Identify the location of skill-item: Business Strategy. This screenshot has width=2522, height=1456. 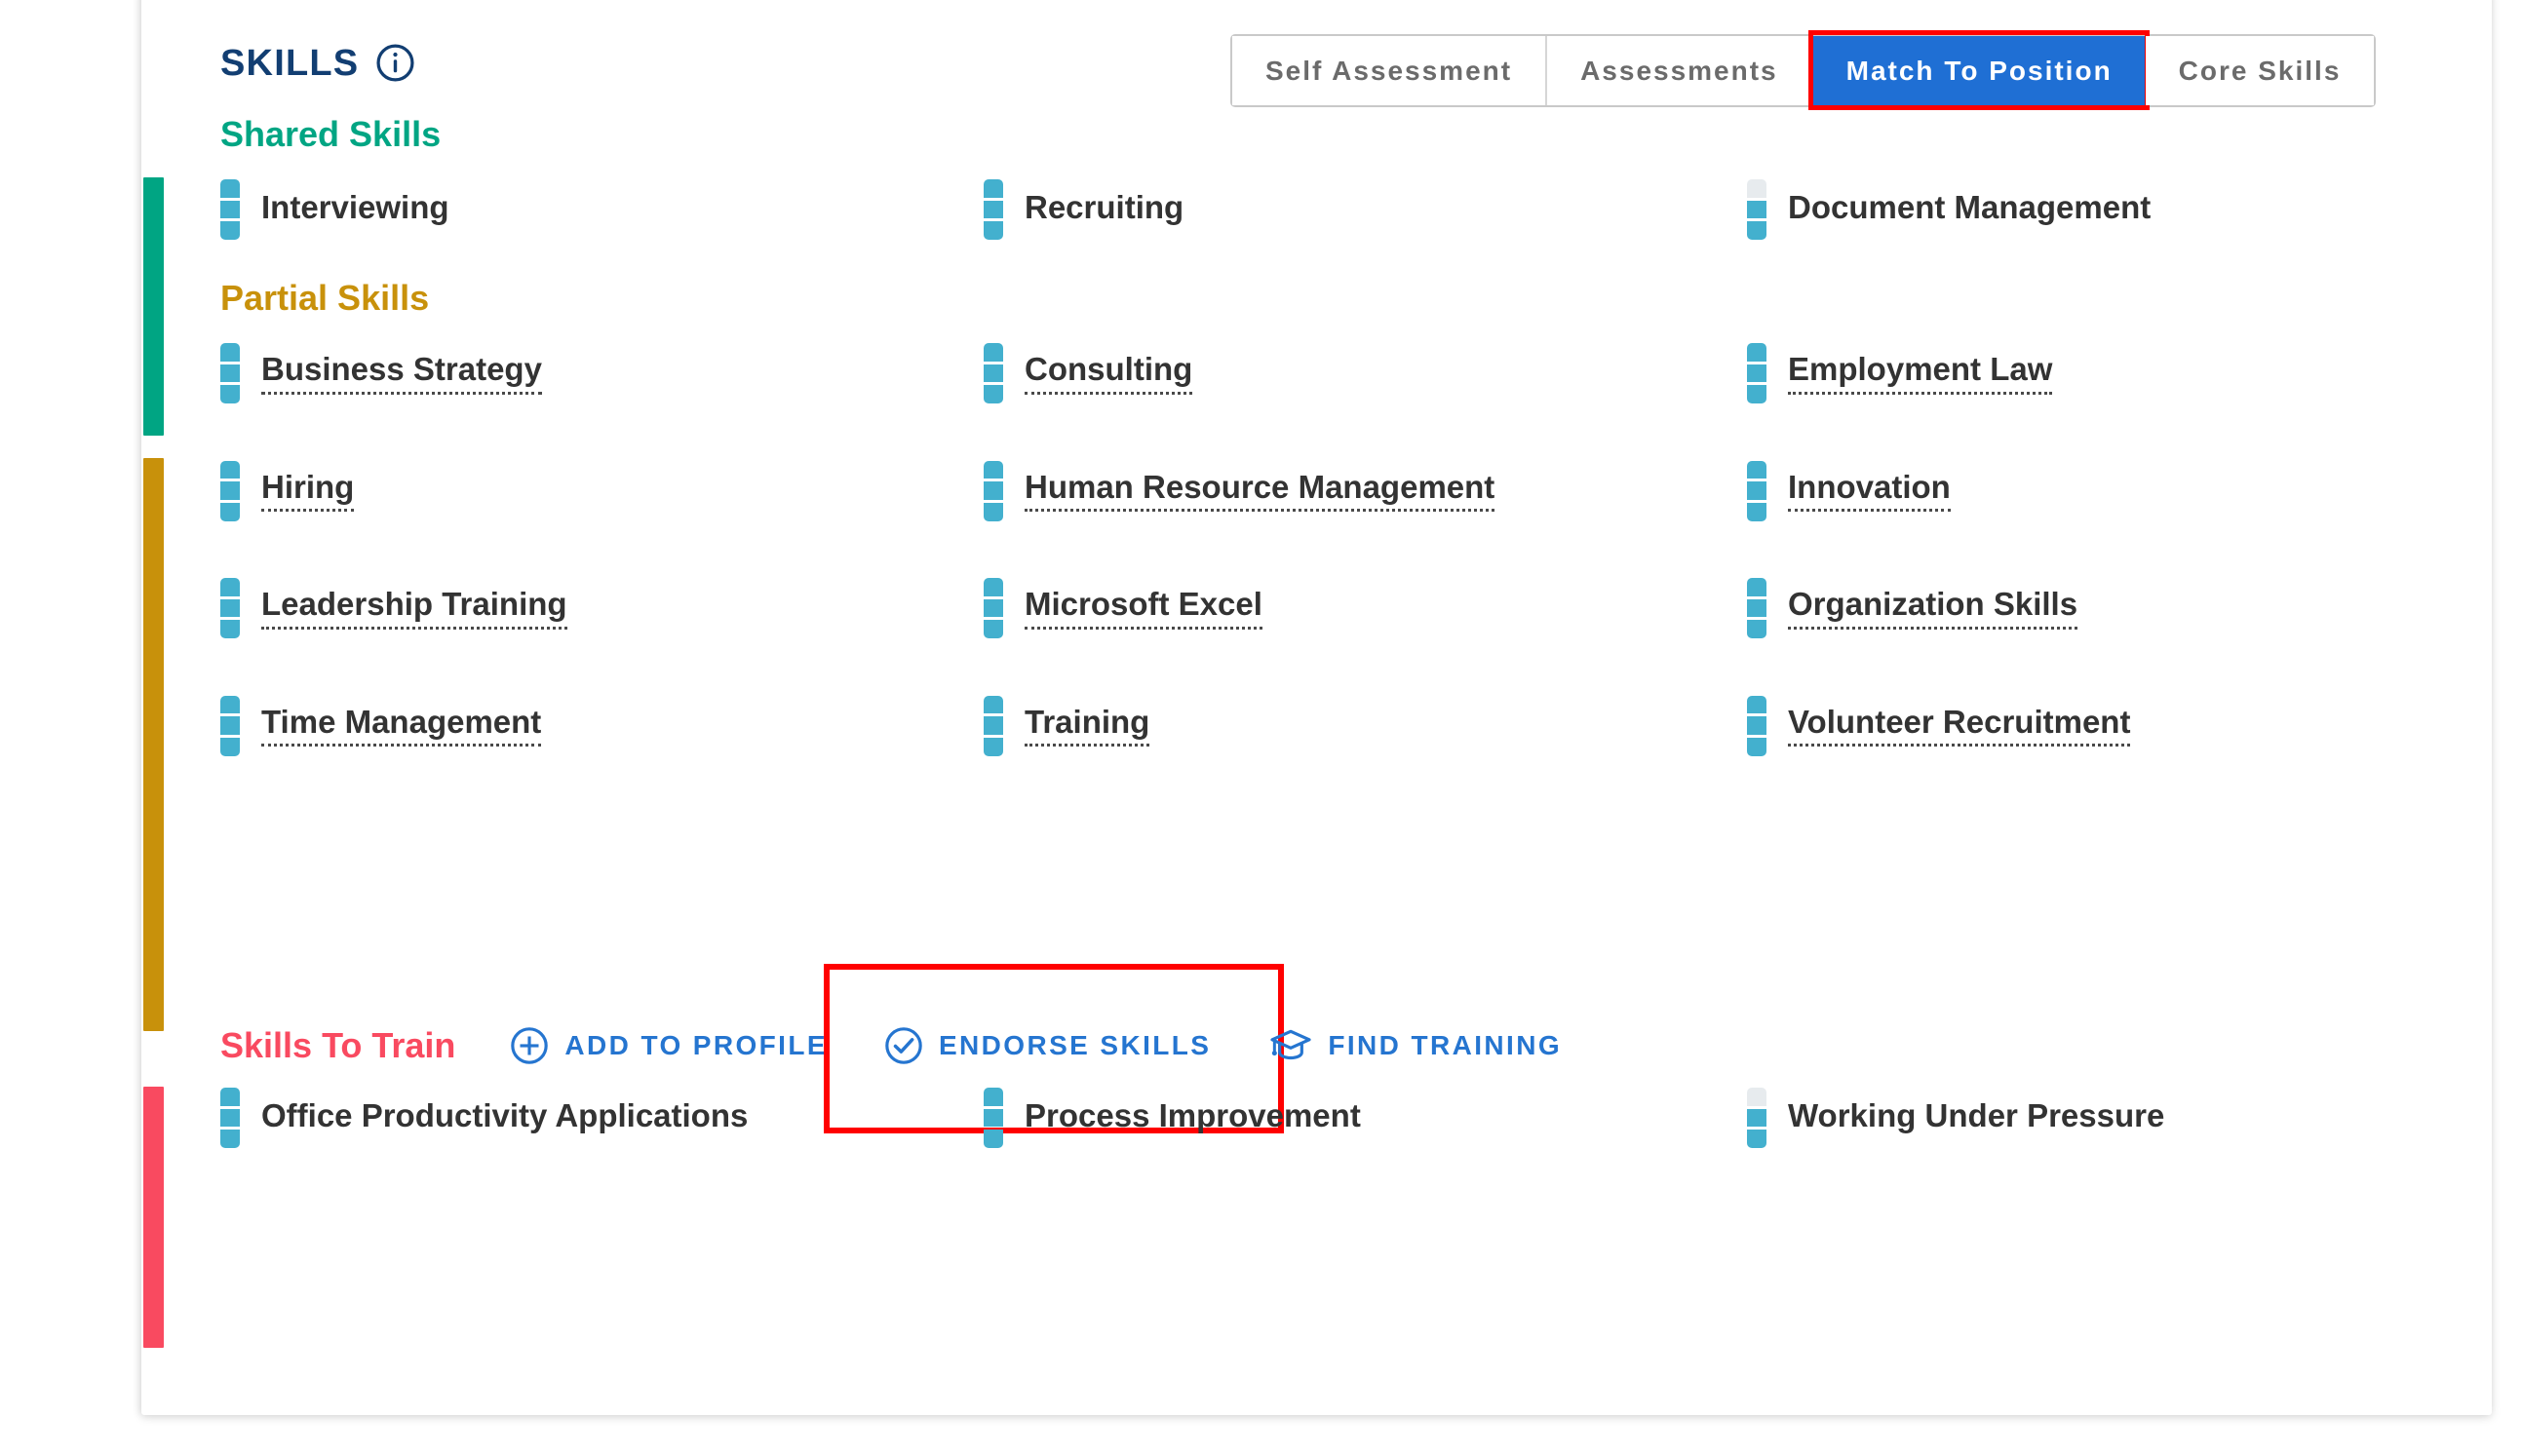
(381, 373).